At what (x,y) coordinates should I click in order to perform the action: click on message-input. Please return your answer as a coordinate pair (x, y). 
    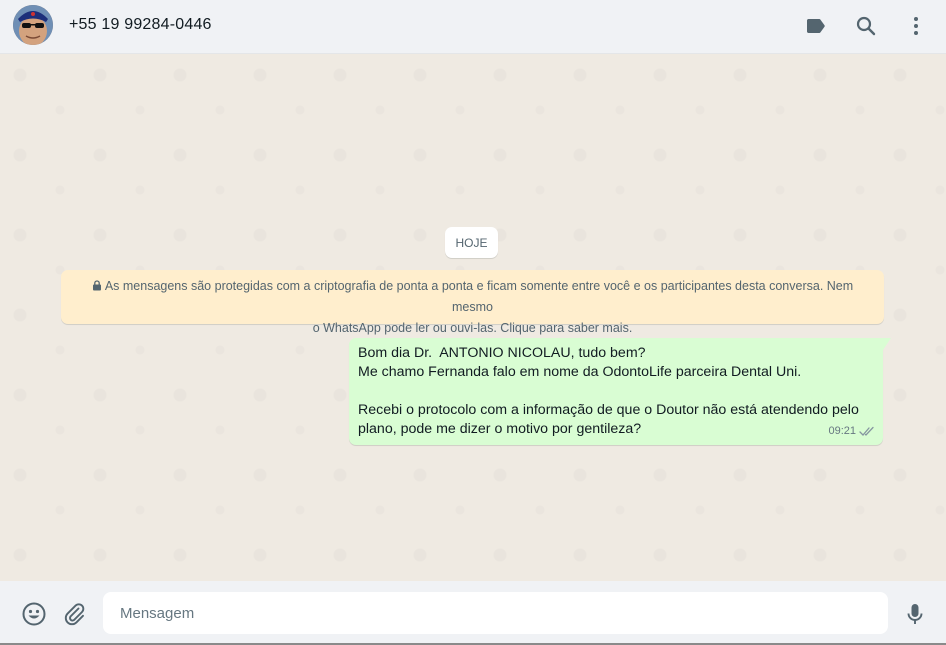
    Looking at the image, I should click on (495, 613).